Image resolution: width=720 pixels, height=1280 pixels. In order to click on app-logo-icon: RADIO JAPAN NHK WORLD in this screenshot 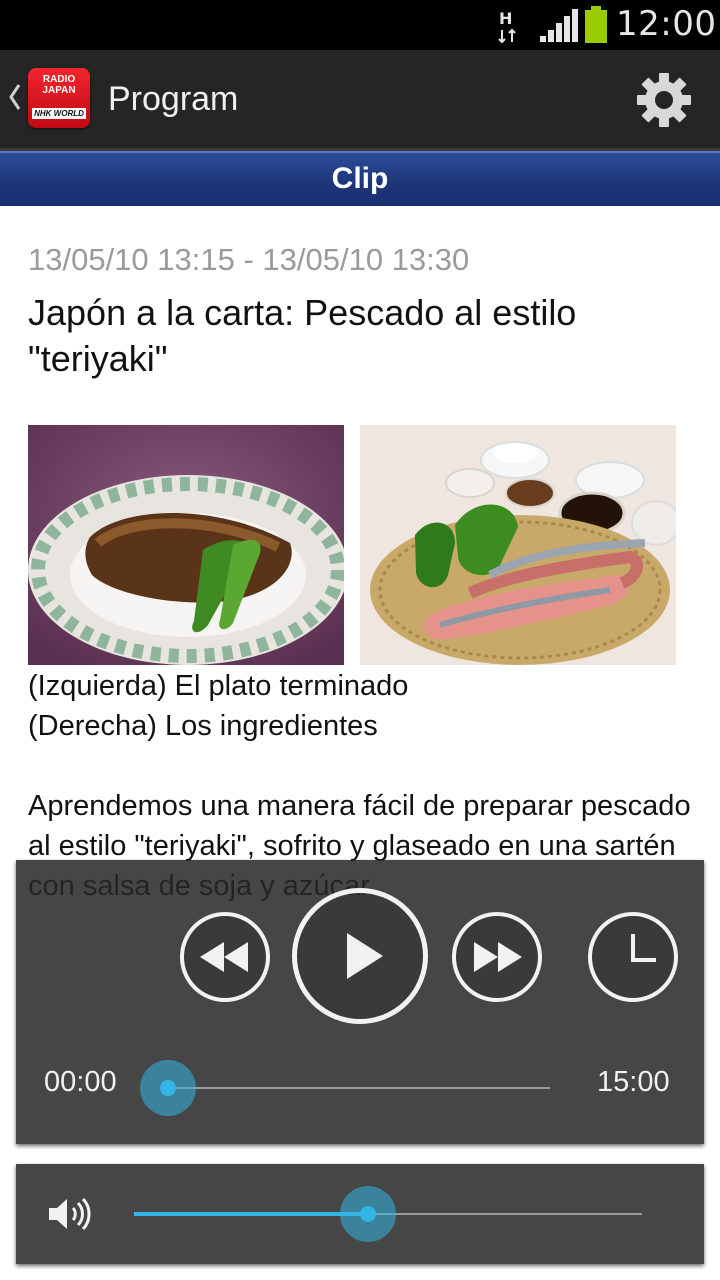, I will do `click(59, 98)`.